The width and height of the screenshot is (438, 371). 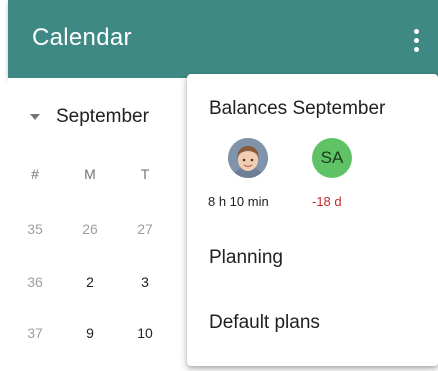 What do you see at coordinates (327, 201) in the screenshot?
I see `balance-days: -18 d` at bounding box center [327, 201].